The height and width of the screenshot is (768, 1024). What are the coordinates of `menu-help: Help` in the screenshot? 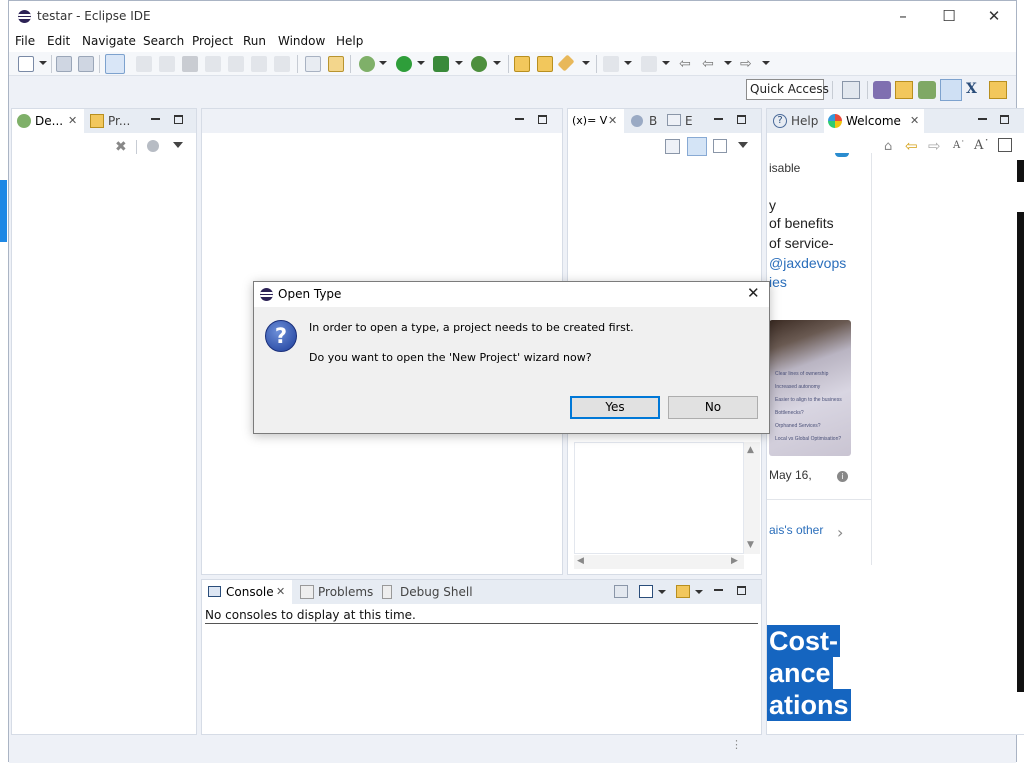 It's located at (349, 41).